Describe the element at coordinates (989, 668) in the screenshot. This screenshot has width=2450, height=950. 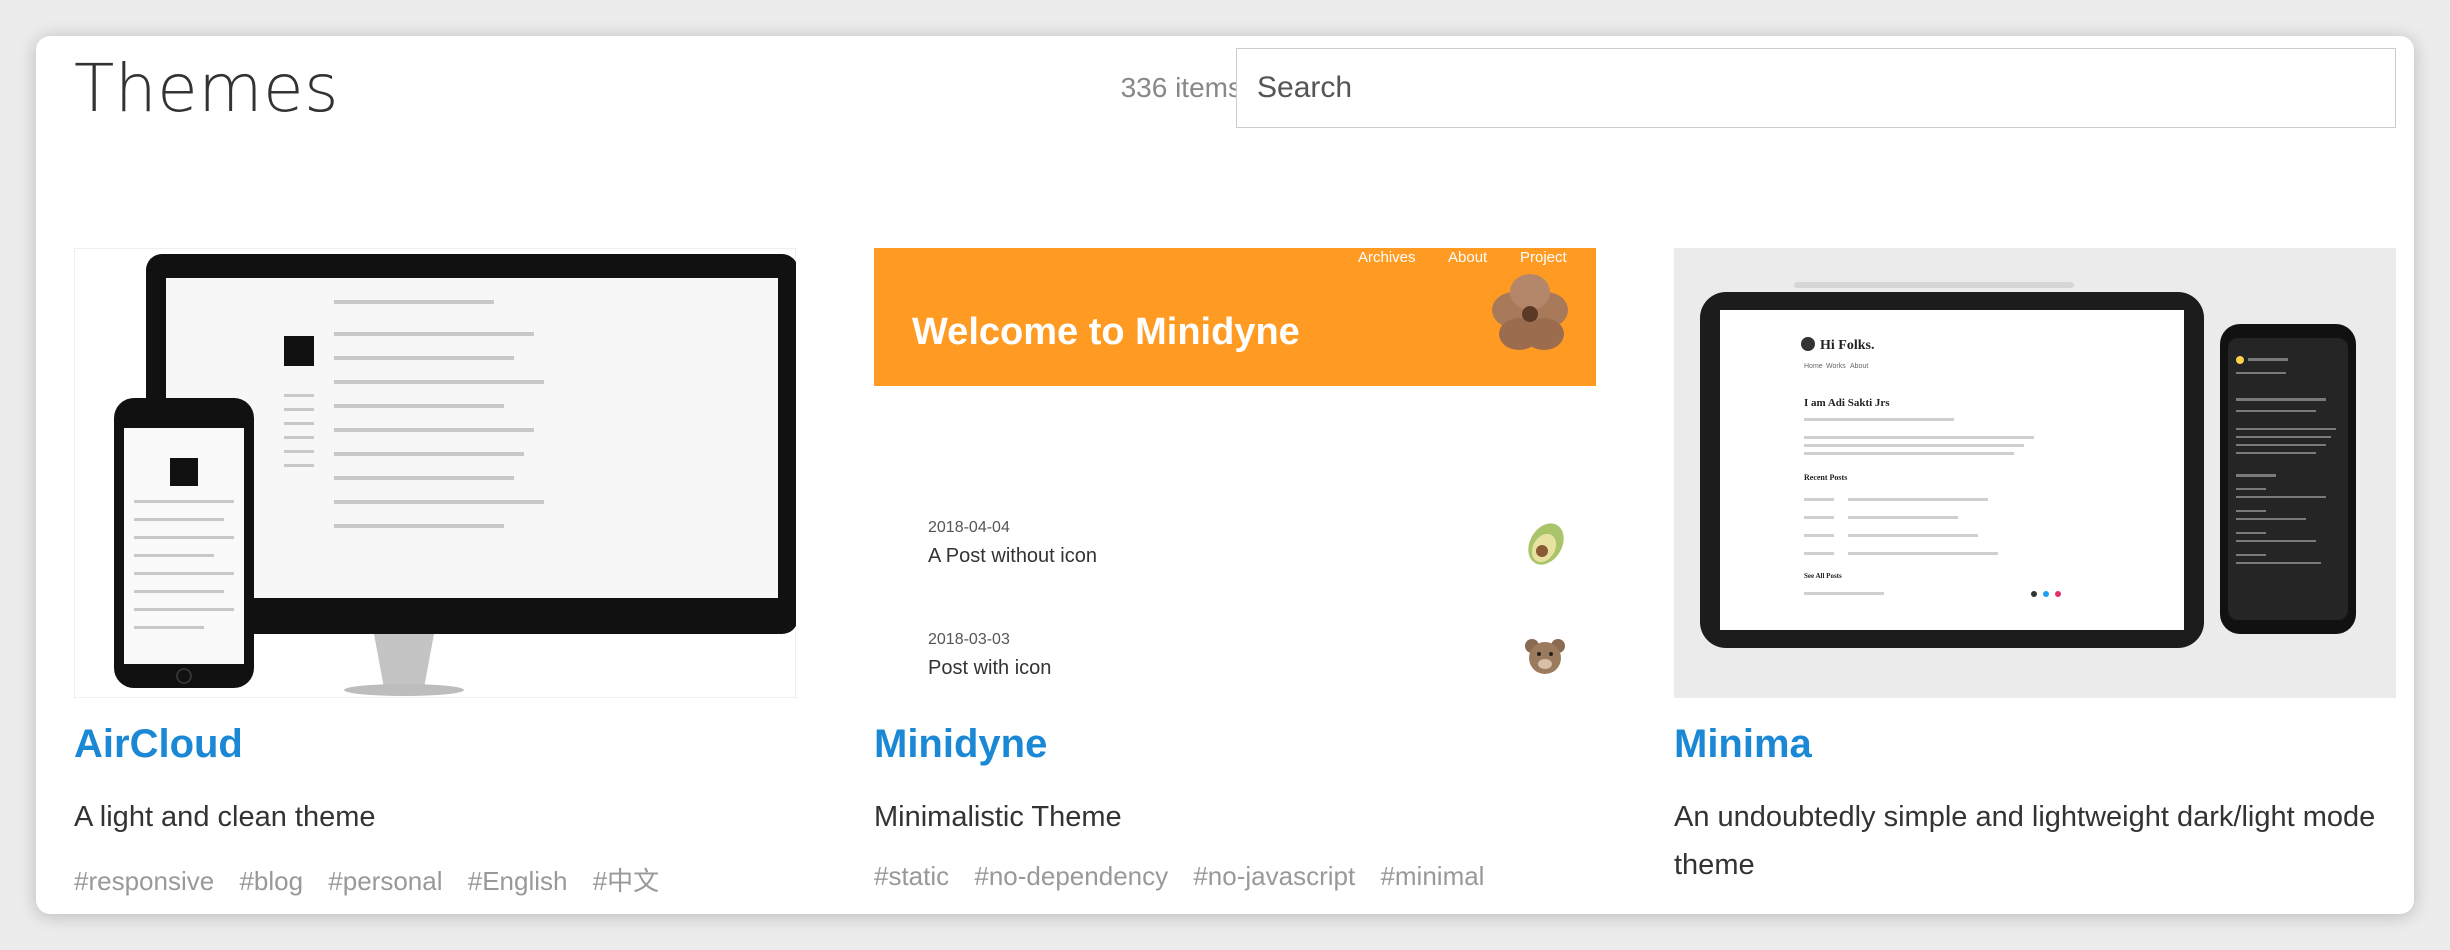
I see `post-title: Post with icon` at that location.